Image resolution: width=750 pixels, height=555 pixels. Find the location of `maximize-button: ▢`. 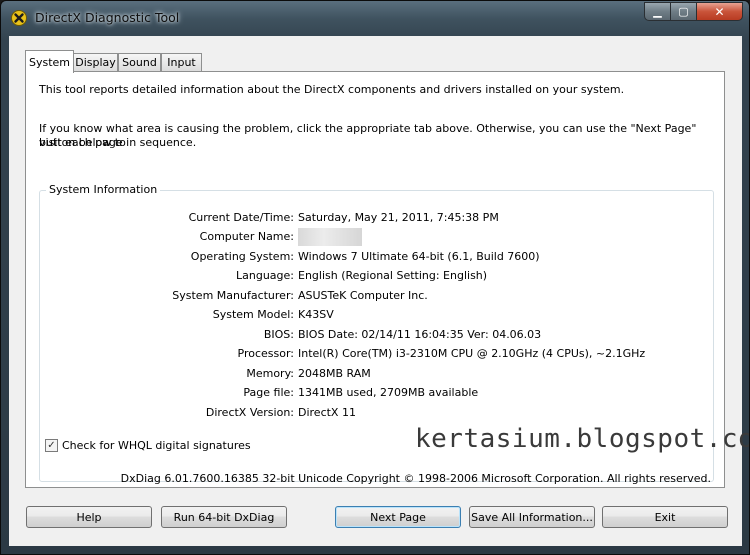

maximize-button: ▢ is located at coordinates (684, 11).